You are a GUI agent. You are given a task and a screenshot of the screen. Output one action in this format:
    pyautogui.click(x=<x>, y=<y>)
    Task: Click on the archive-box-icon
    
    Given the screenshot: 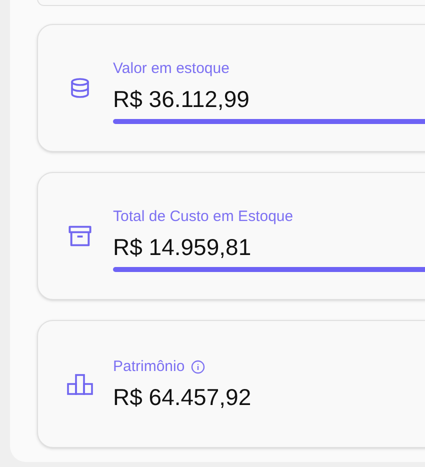 What is the action you would take?
    pyautogui.click(x=80, y=236)
    